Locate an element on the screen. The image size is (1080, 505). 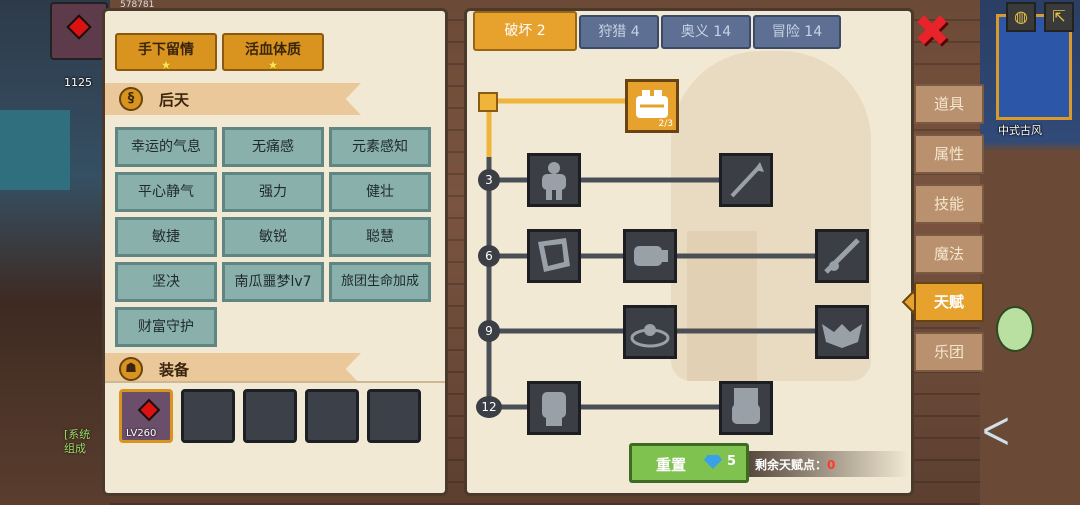
talent-button-label: 活血体质 is located at coordinates (273, 50).